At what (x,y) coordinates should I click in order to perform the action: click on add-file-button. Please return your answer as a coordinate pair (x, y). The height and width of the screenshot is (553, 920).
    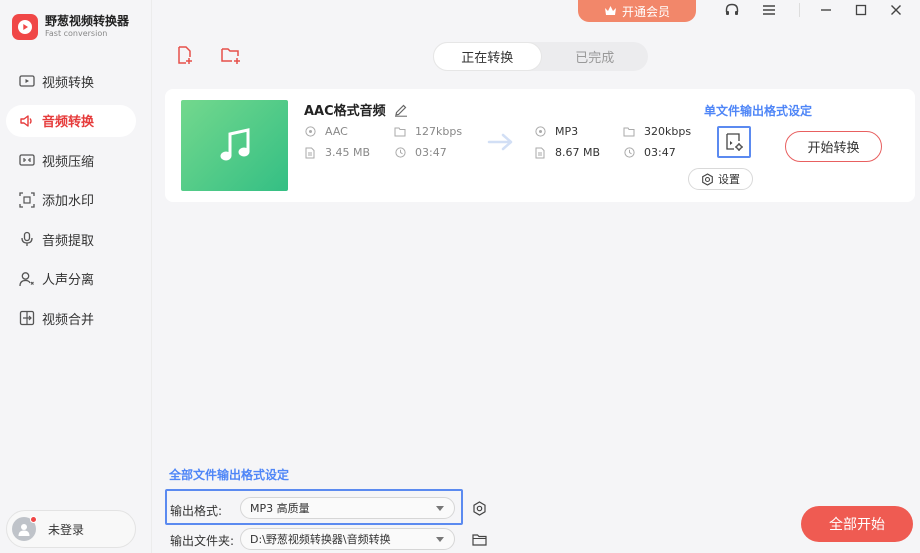
    Looking at the image, I should click on (185, 55).